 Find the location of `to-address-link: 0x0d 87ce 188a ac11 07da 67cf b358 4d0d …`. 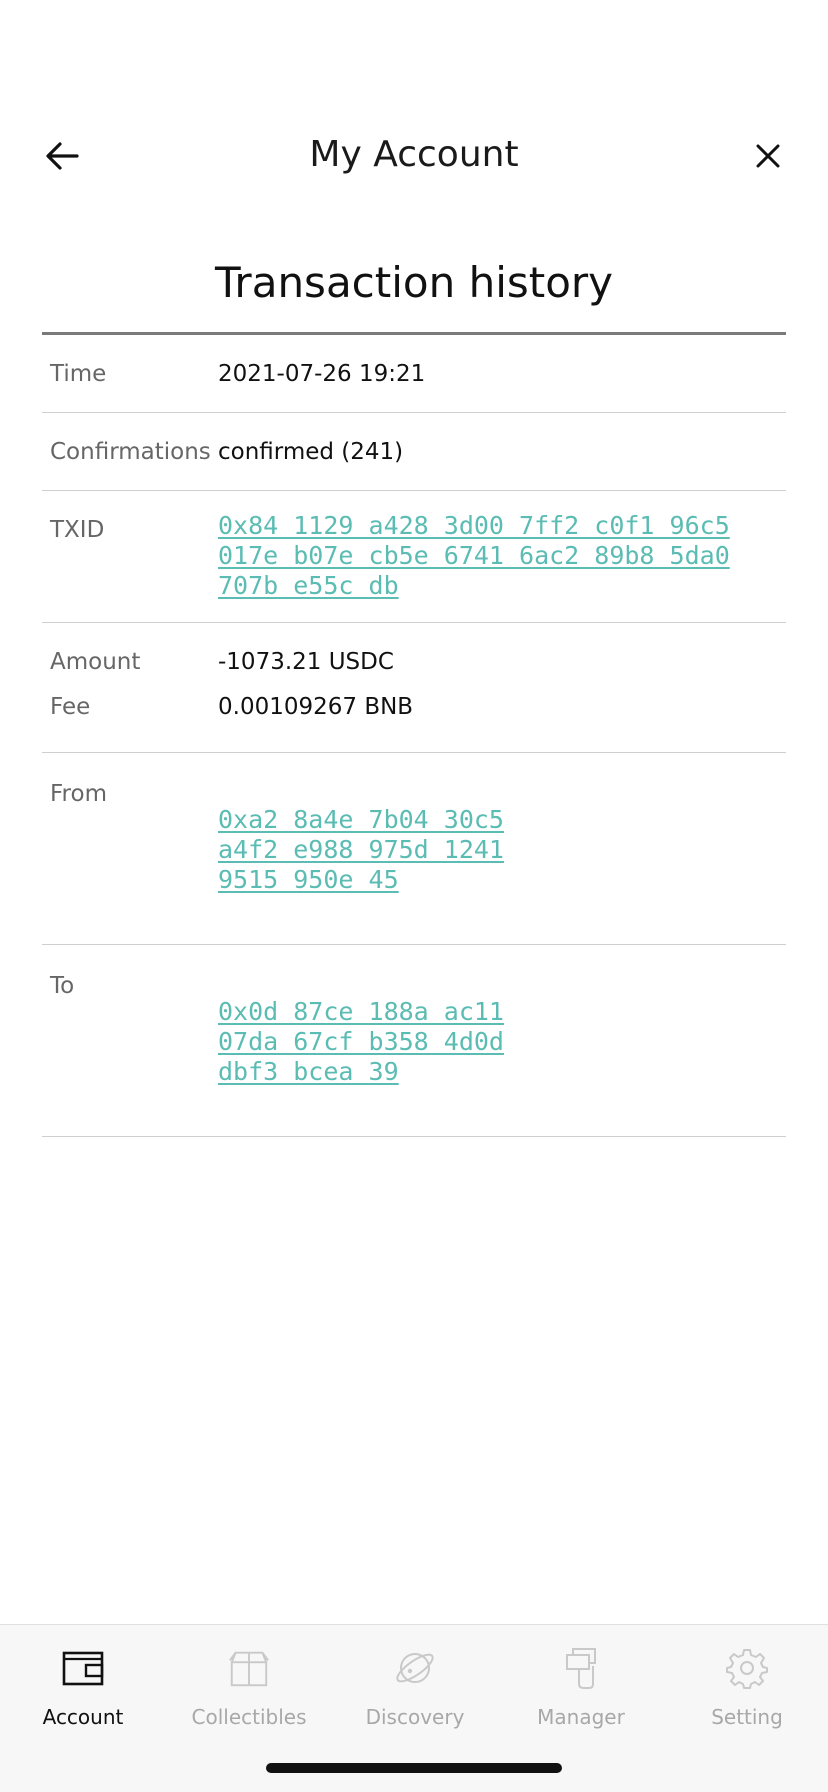

to-address-link: 0x0d 87ce 188a ac11 07da 67cf b358 4d0d … is located at coordinates (361, 1042).